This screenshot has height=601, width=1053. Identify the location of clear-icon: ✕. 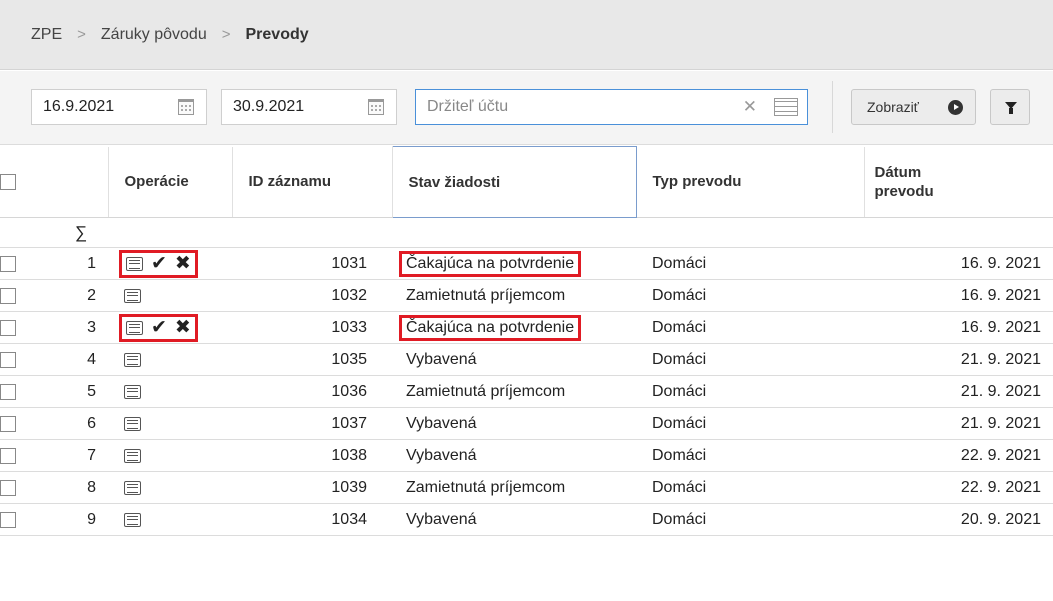
(750, 107).